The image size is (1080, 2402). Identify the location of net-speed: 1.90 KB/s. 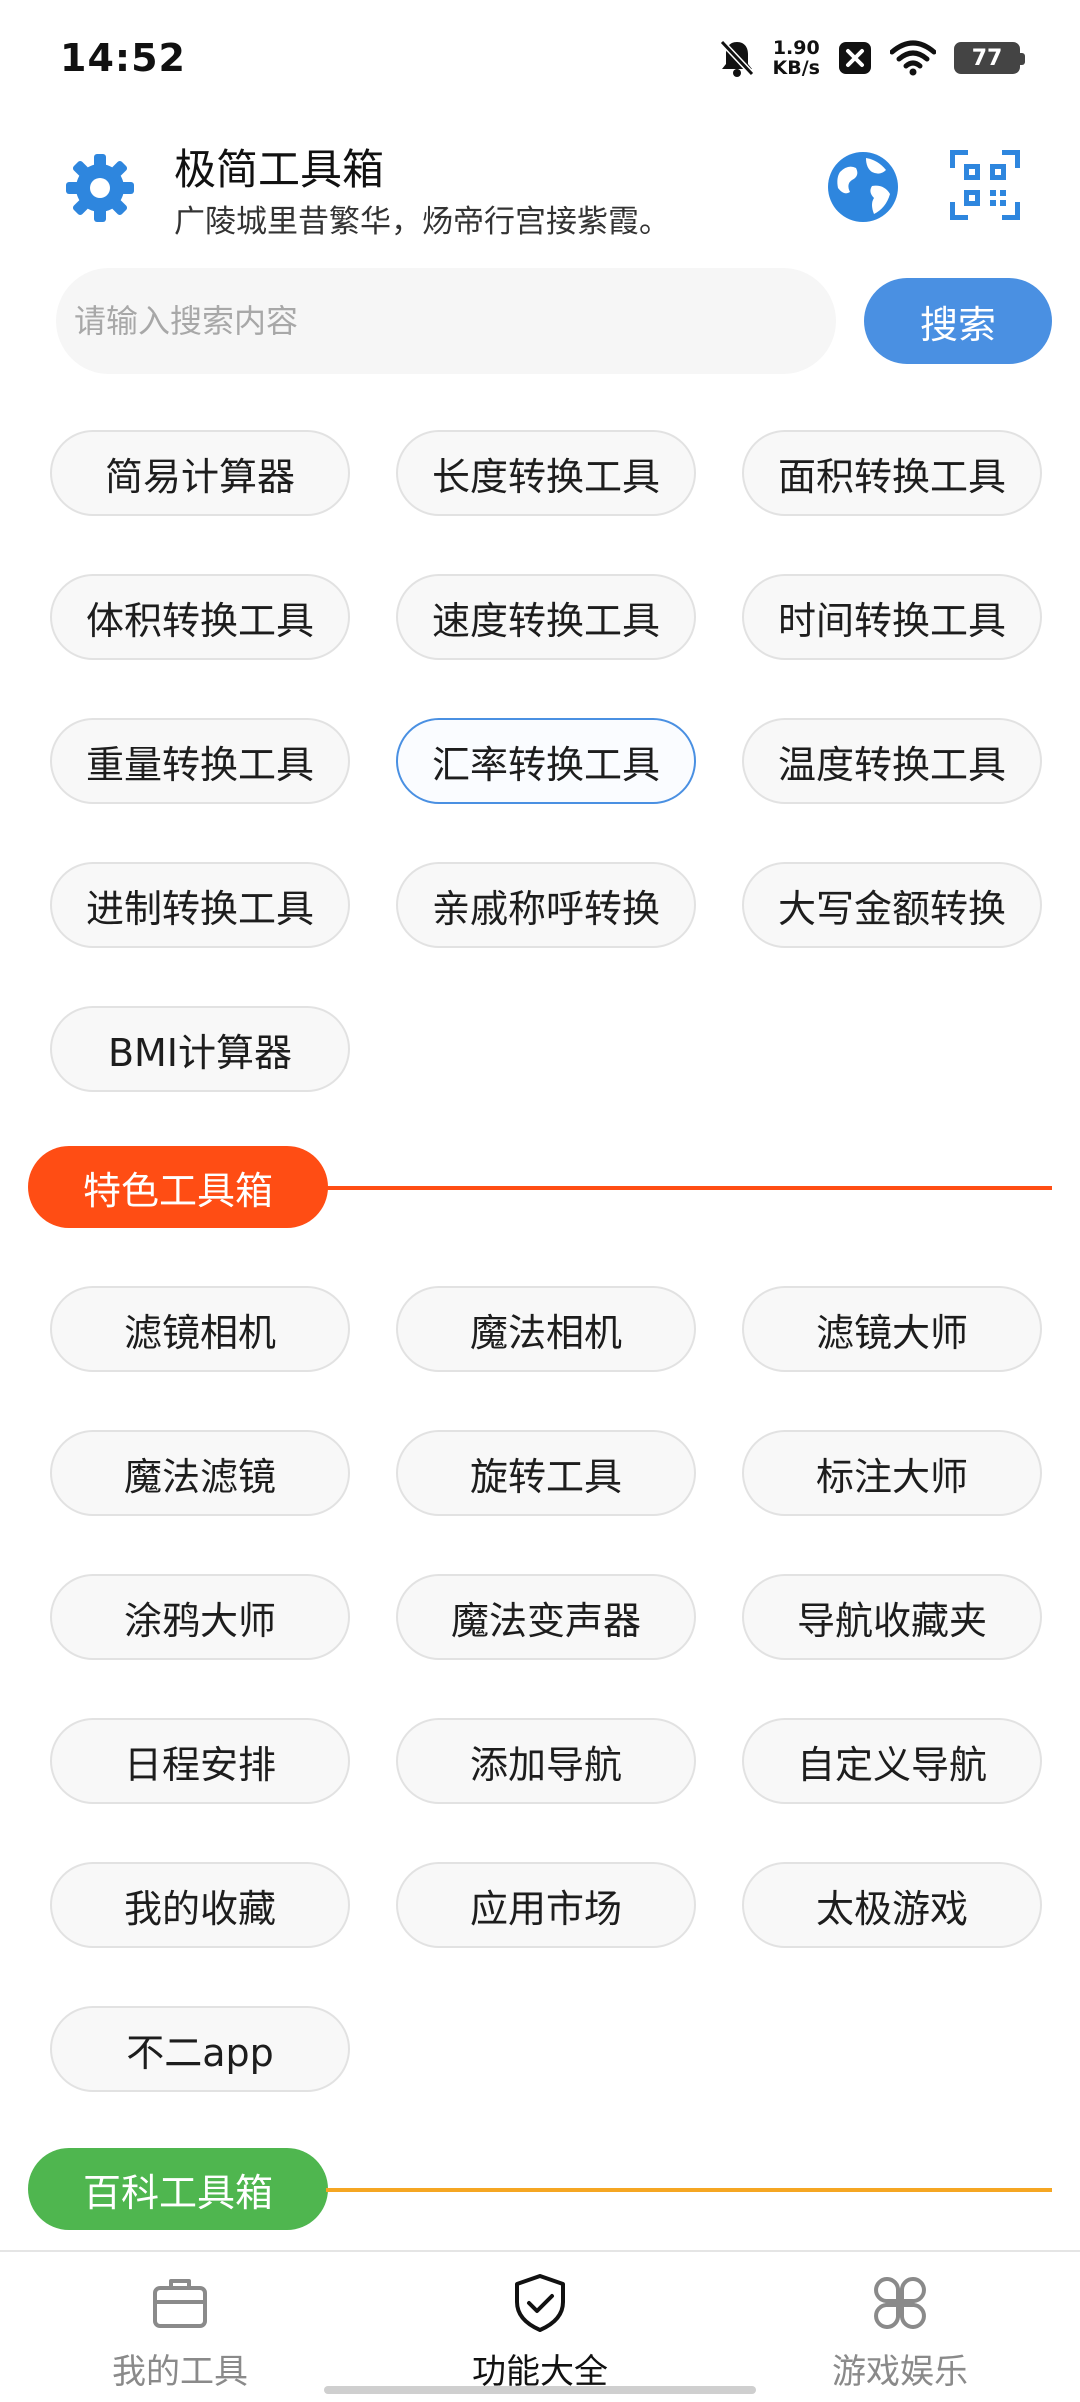
(796, 58).